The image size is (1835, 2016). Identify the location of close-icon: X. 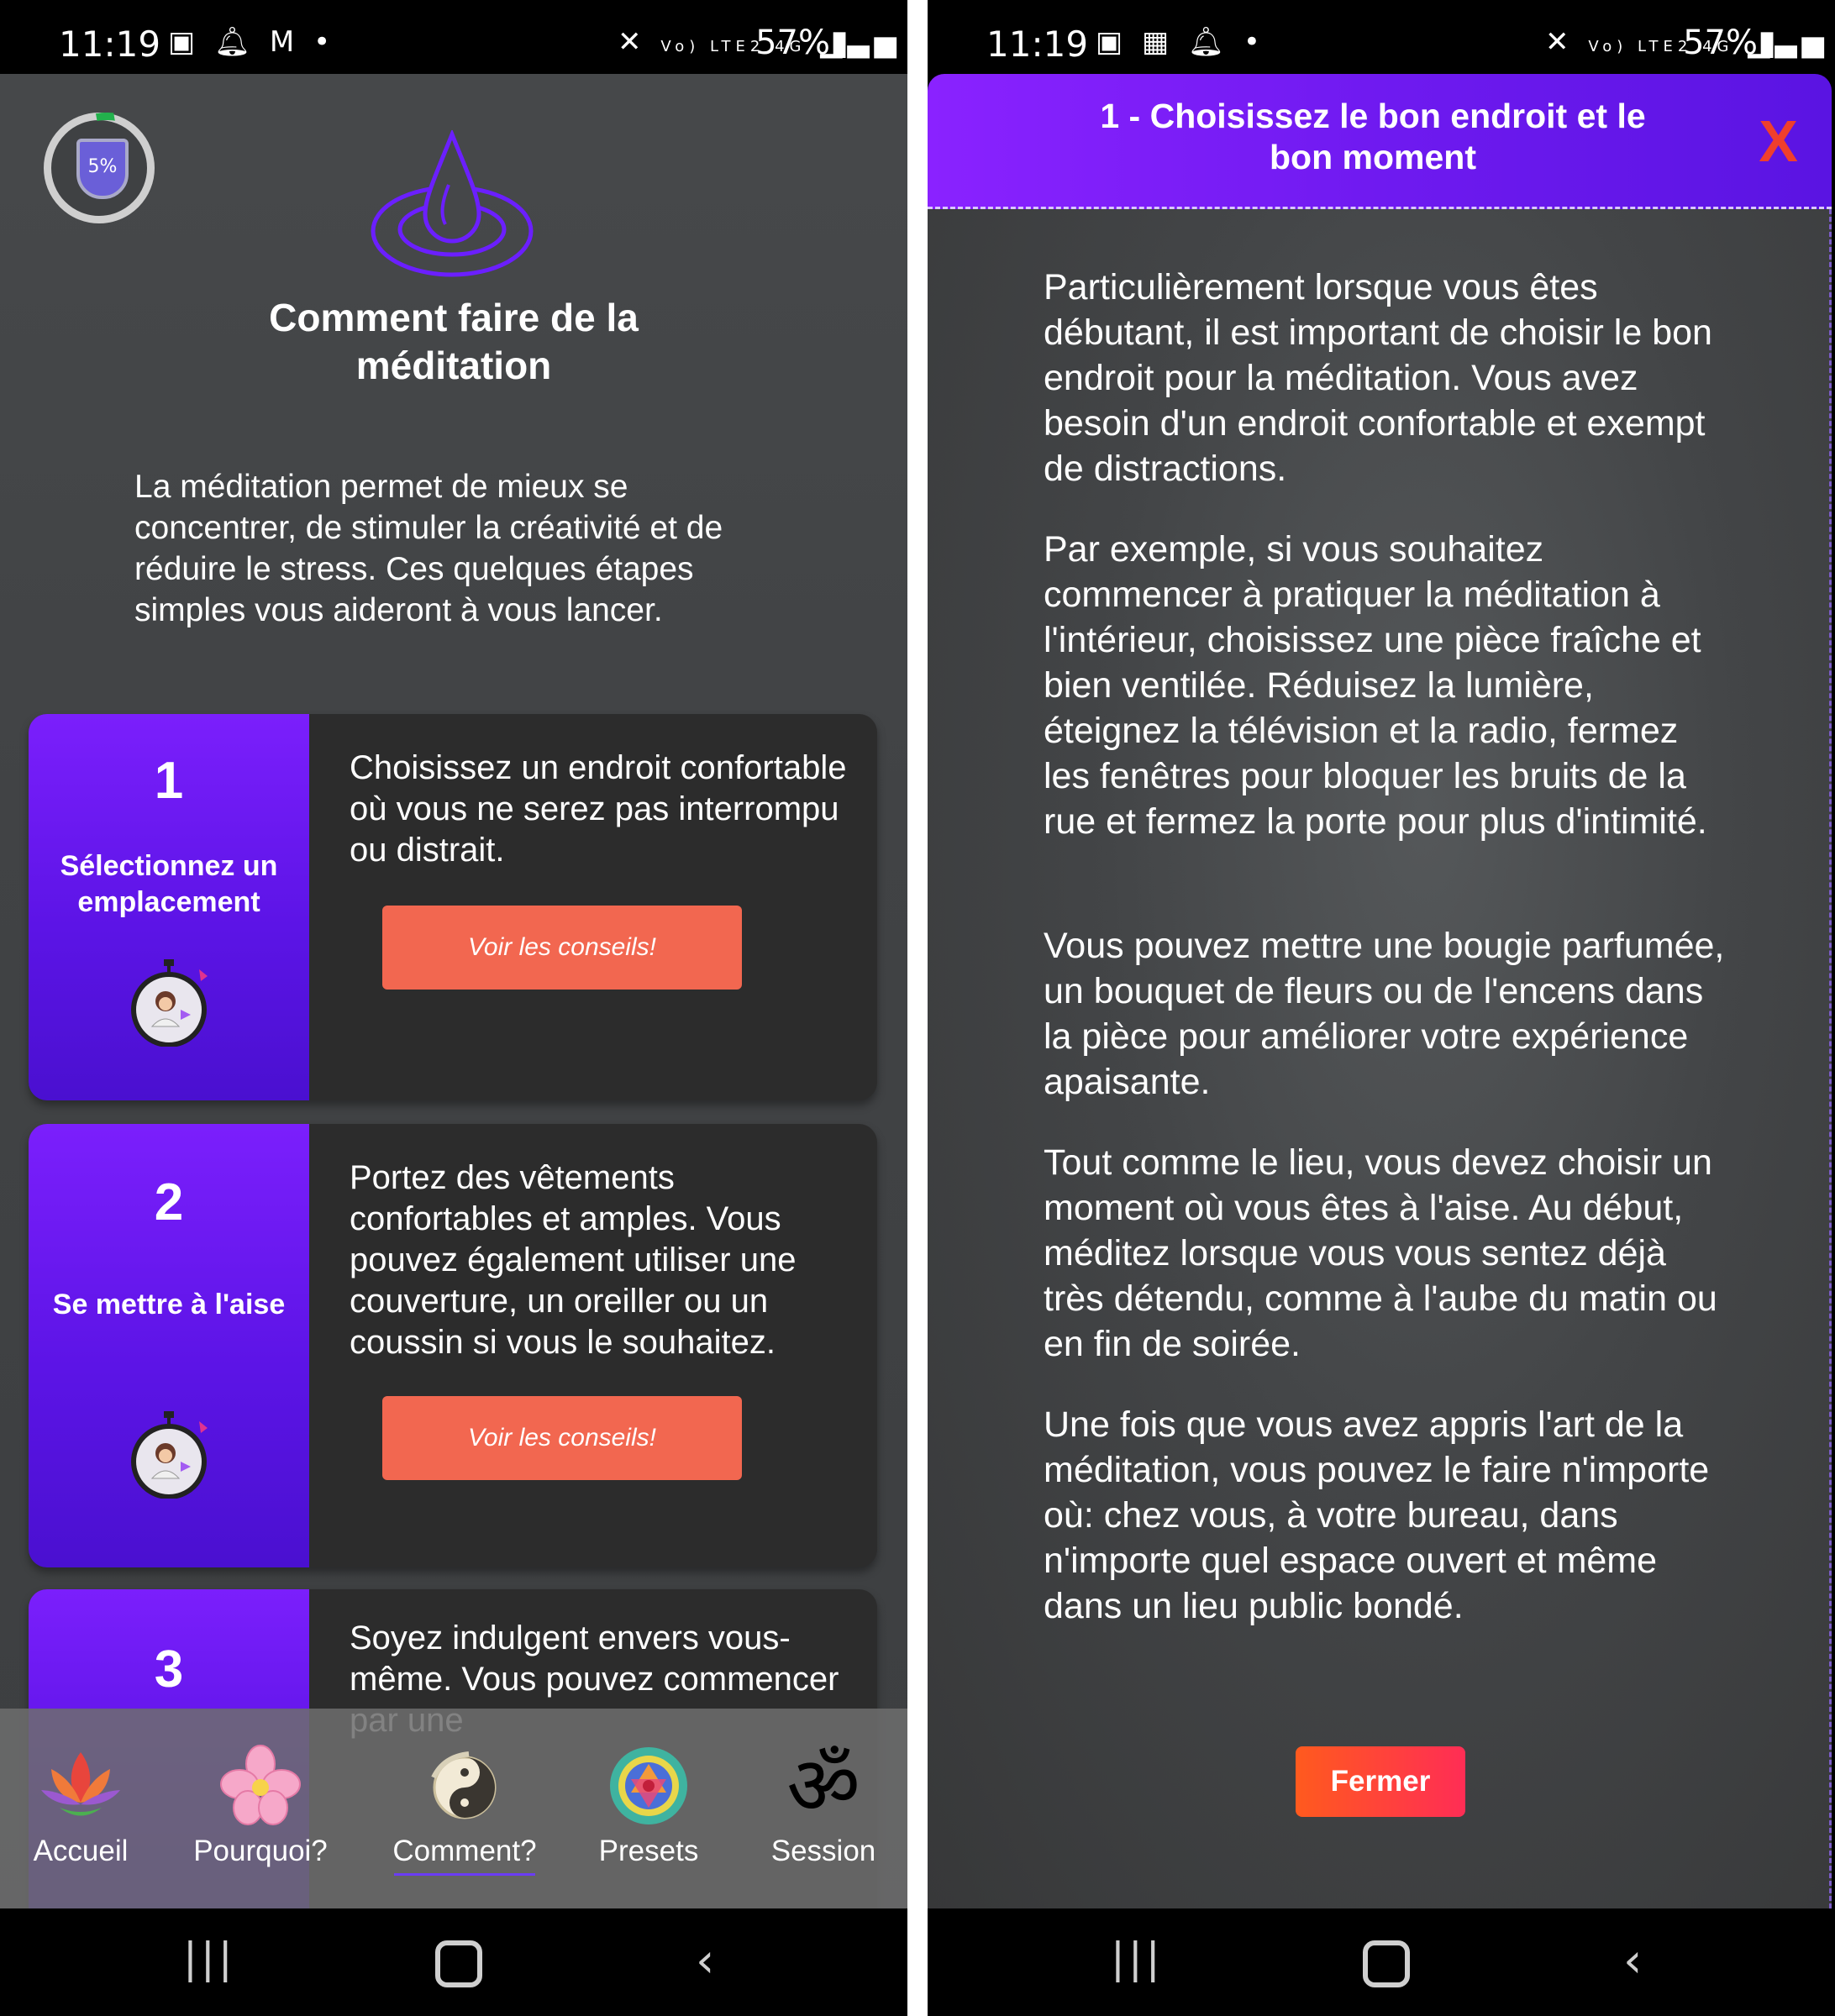
(1779, 141).